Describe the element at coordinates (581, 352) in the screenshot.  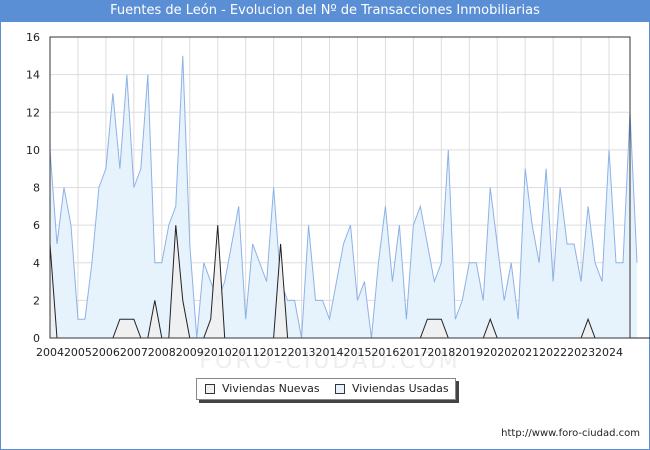
I see `x-tick-label: 2023` at that location.